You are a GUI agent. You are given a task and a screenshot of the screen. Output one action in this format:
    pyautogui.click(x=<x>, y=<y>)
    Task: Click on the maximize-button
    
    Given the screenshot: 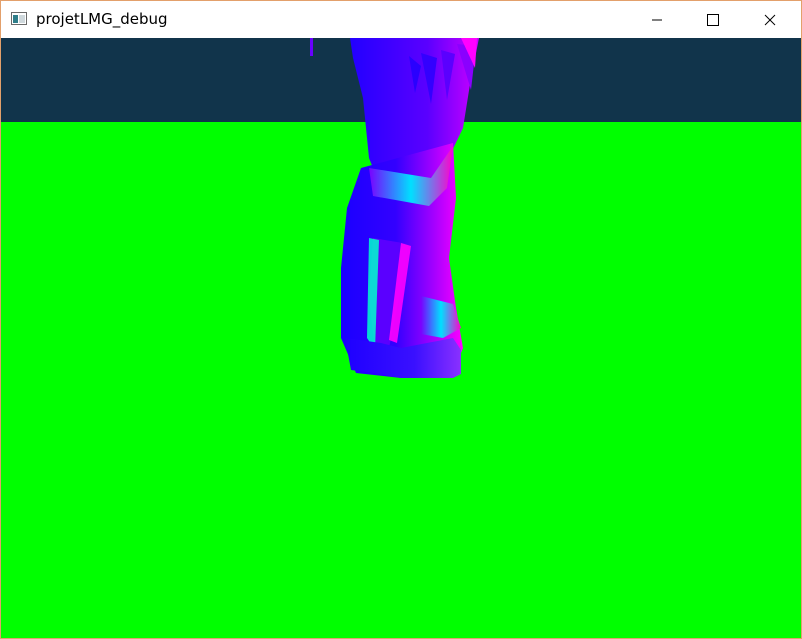 What is the action you would take?
    pyautogui.click(x=713, y=19)
    